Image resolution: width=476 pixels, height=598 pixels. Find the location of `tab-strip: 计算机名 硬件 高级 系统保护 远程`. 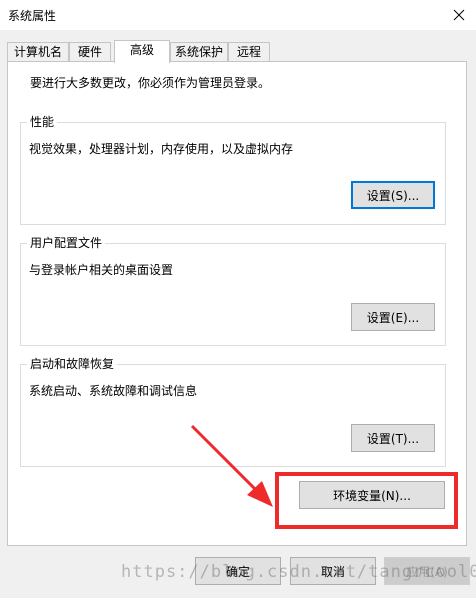

tab-strip: 计算机名 硬件 高级 系统保护 远程 is located at coordinates (238, 51).